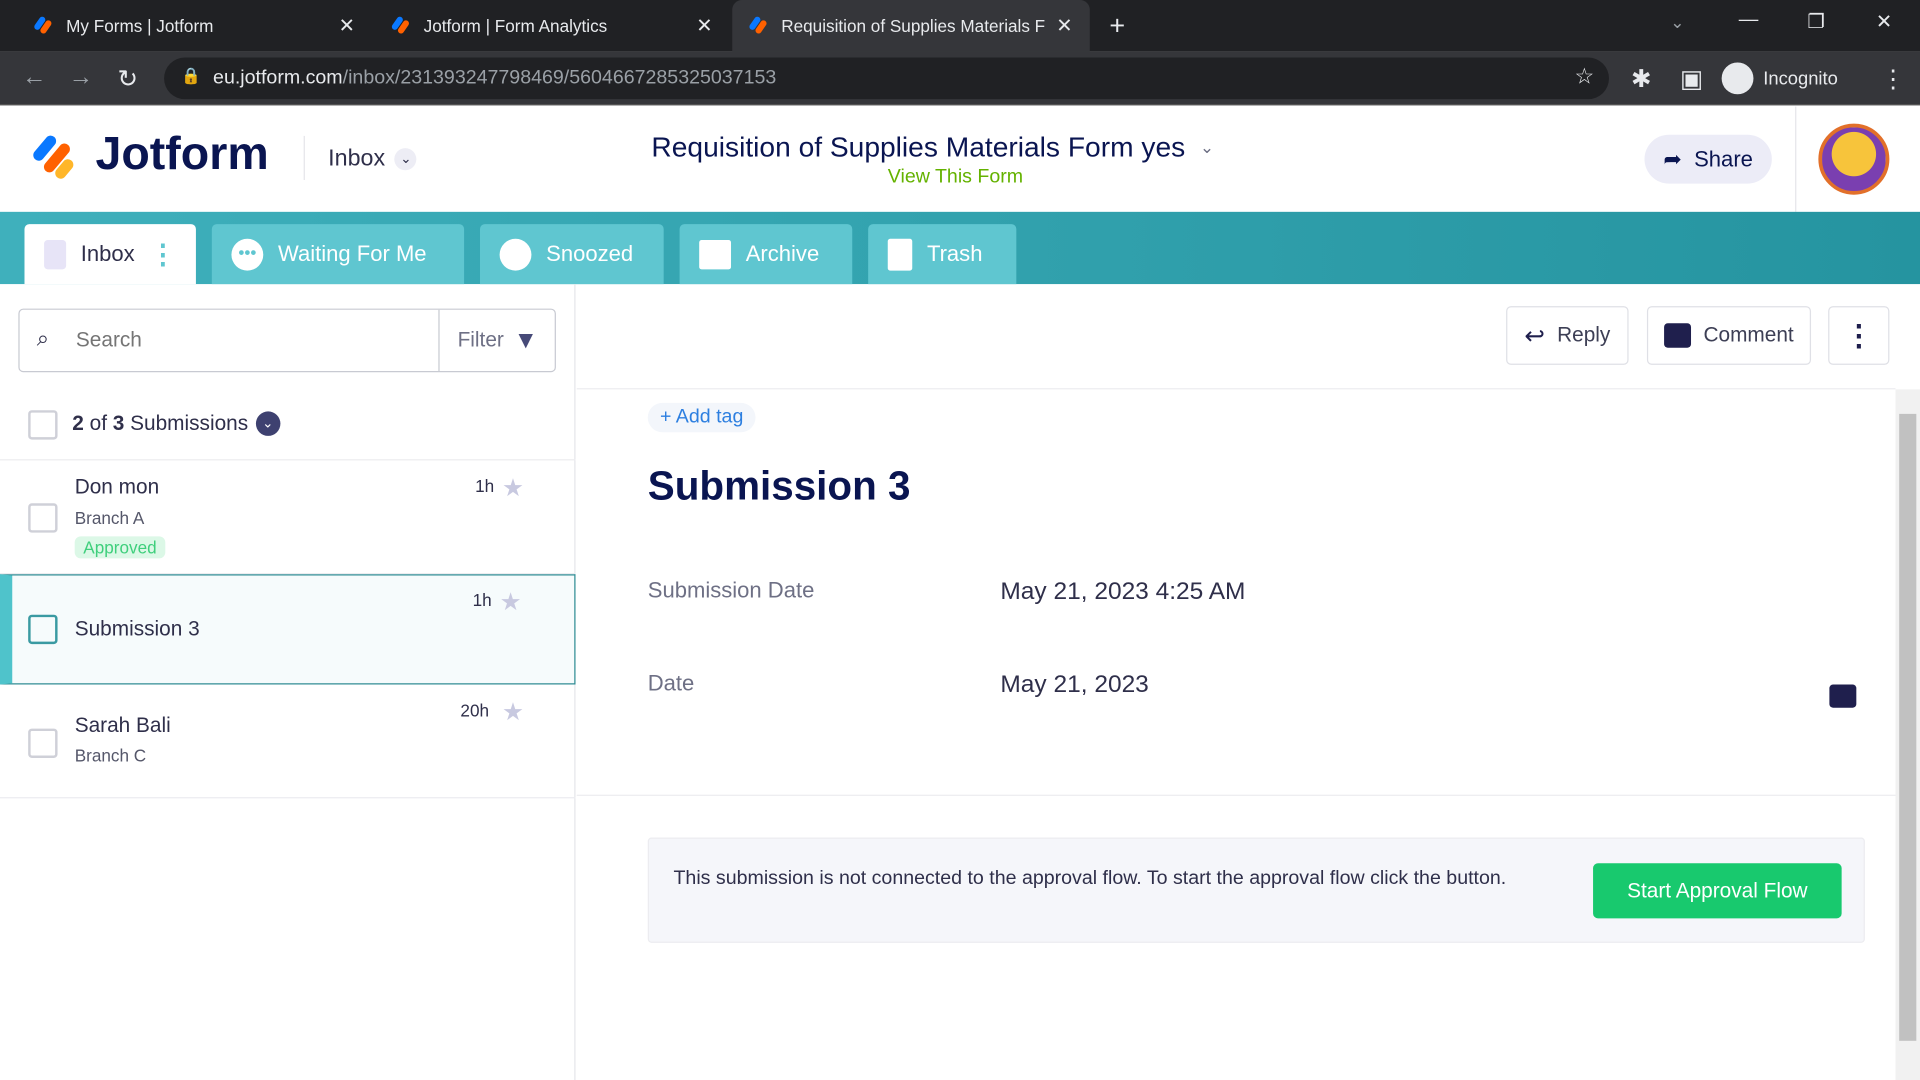  What do you see at coordinates (43, 425) in the screenshot?
I see `select-all-checkbox` at bounding box center [43, 425].